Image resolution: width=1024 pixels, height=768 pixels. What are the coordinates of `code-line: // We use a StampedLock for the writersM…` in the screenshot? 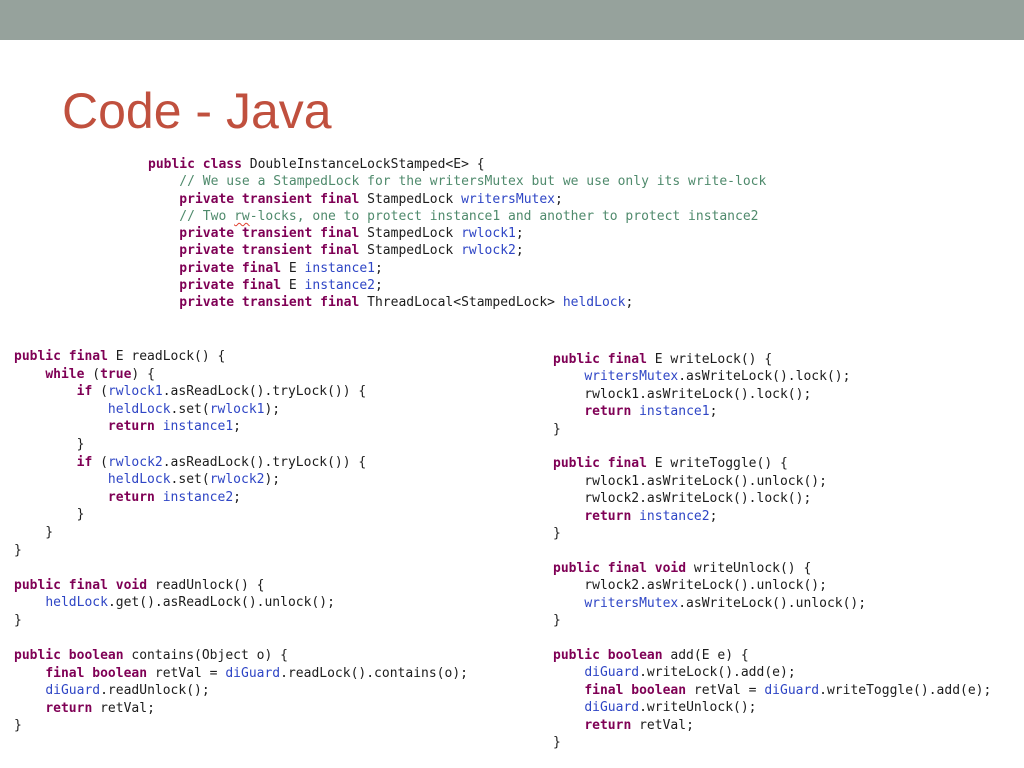 It's located at (457, 182).